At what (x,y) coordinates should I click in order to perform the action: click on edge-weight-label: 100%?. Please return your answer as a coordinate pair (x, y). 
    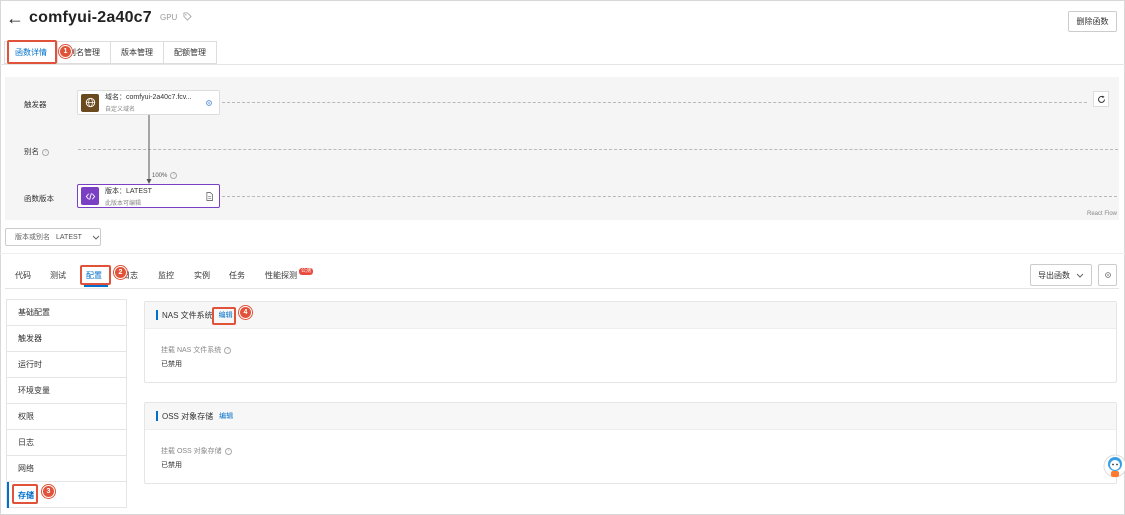
    Looking at the image, I should click on (165, 175).